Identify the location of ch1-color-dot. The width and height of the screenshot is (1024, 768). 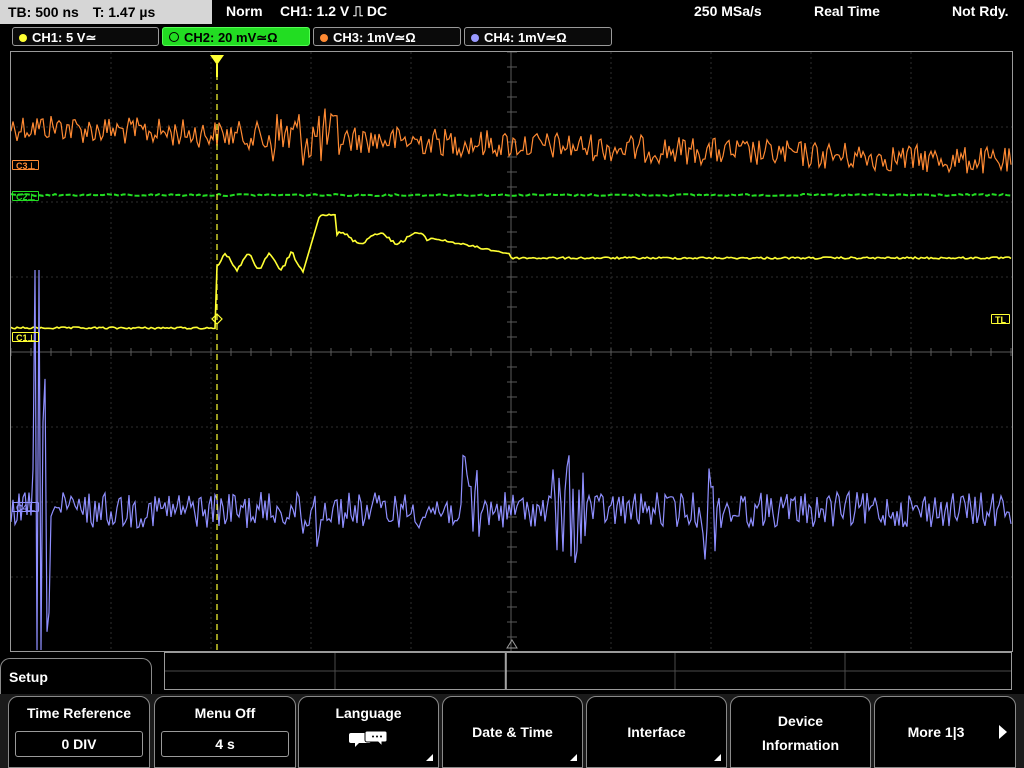
(23, 38).